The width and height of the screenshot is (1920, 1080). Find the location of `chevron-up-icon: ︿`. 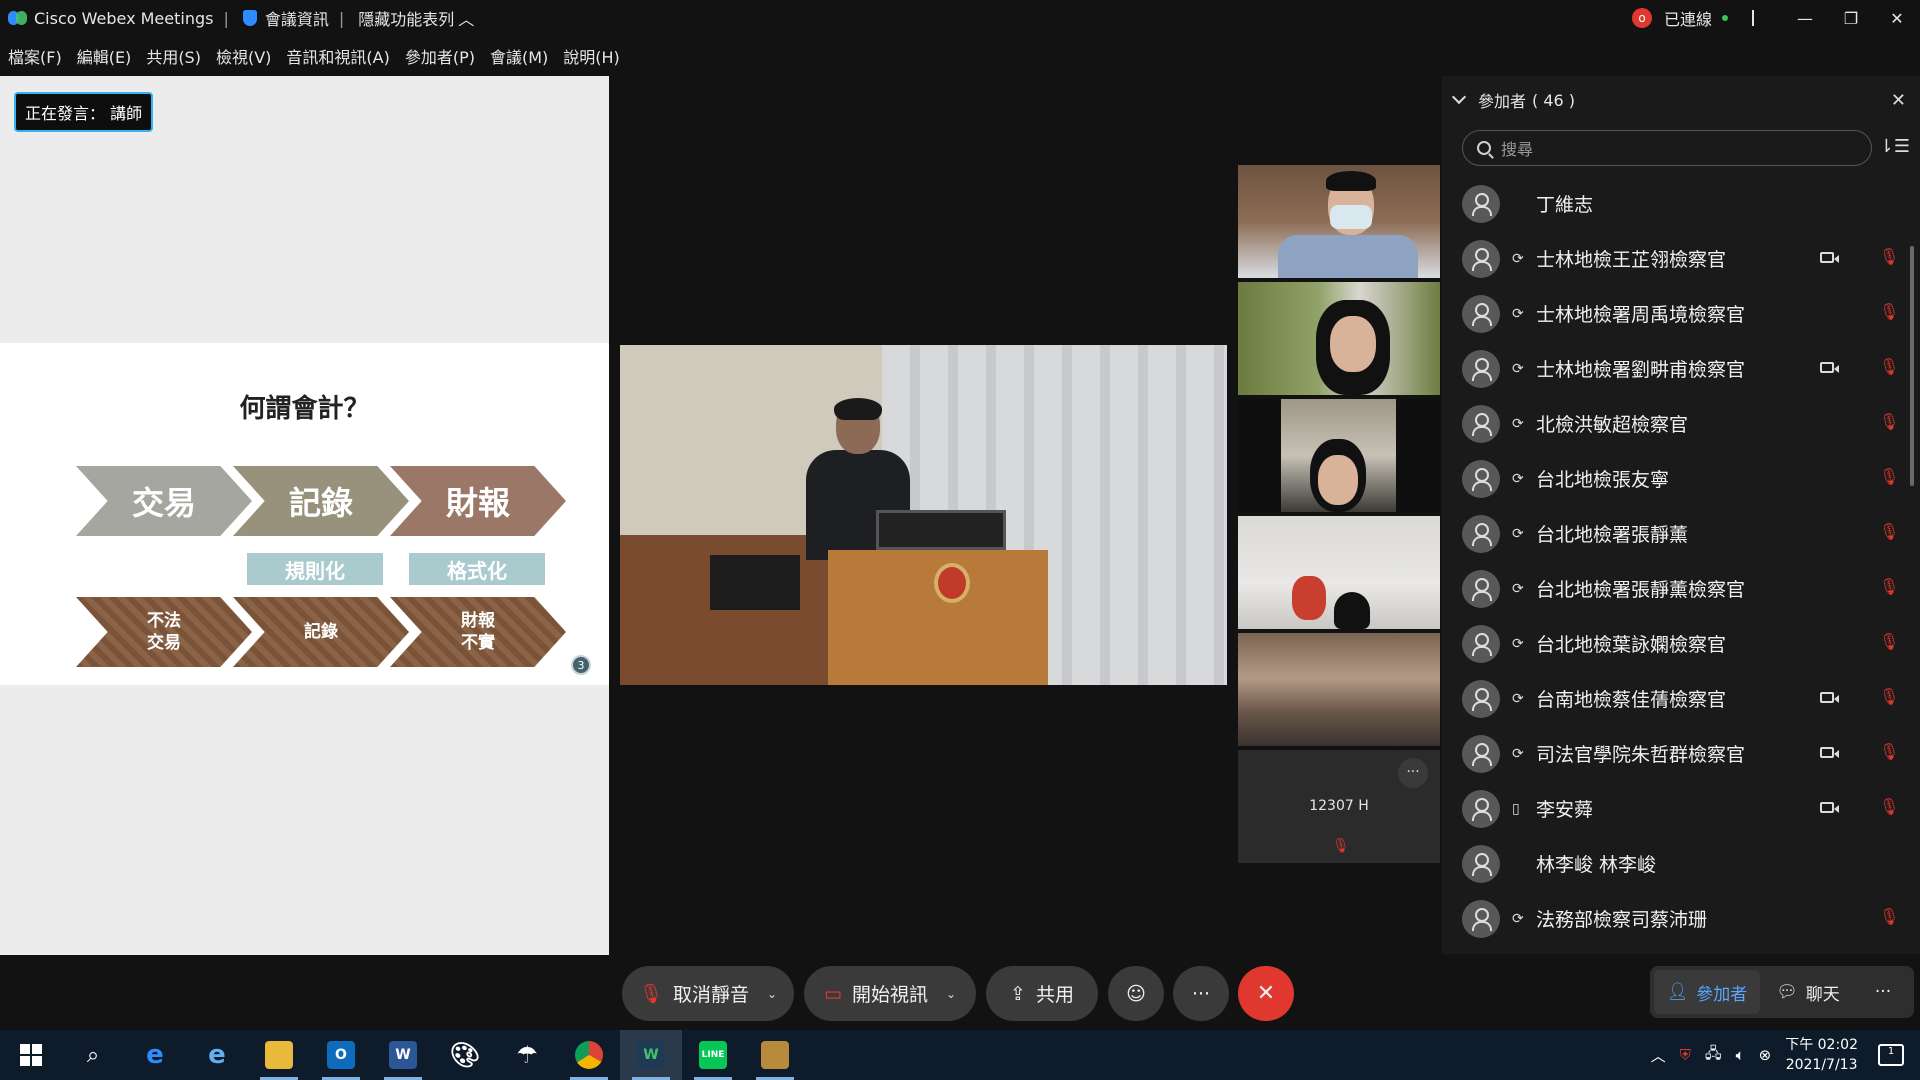

chevron-up-icon: ︿ is located at coordinates (1658, 1055).